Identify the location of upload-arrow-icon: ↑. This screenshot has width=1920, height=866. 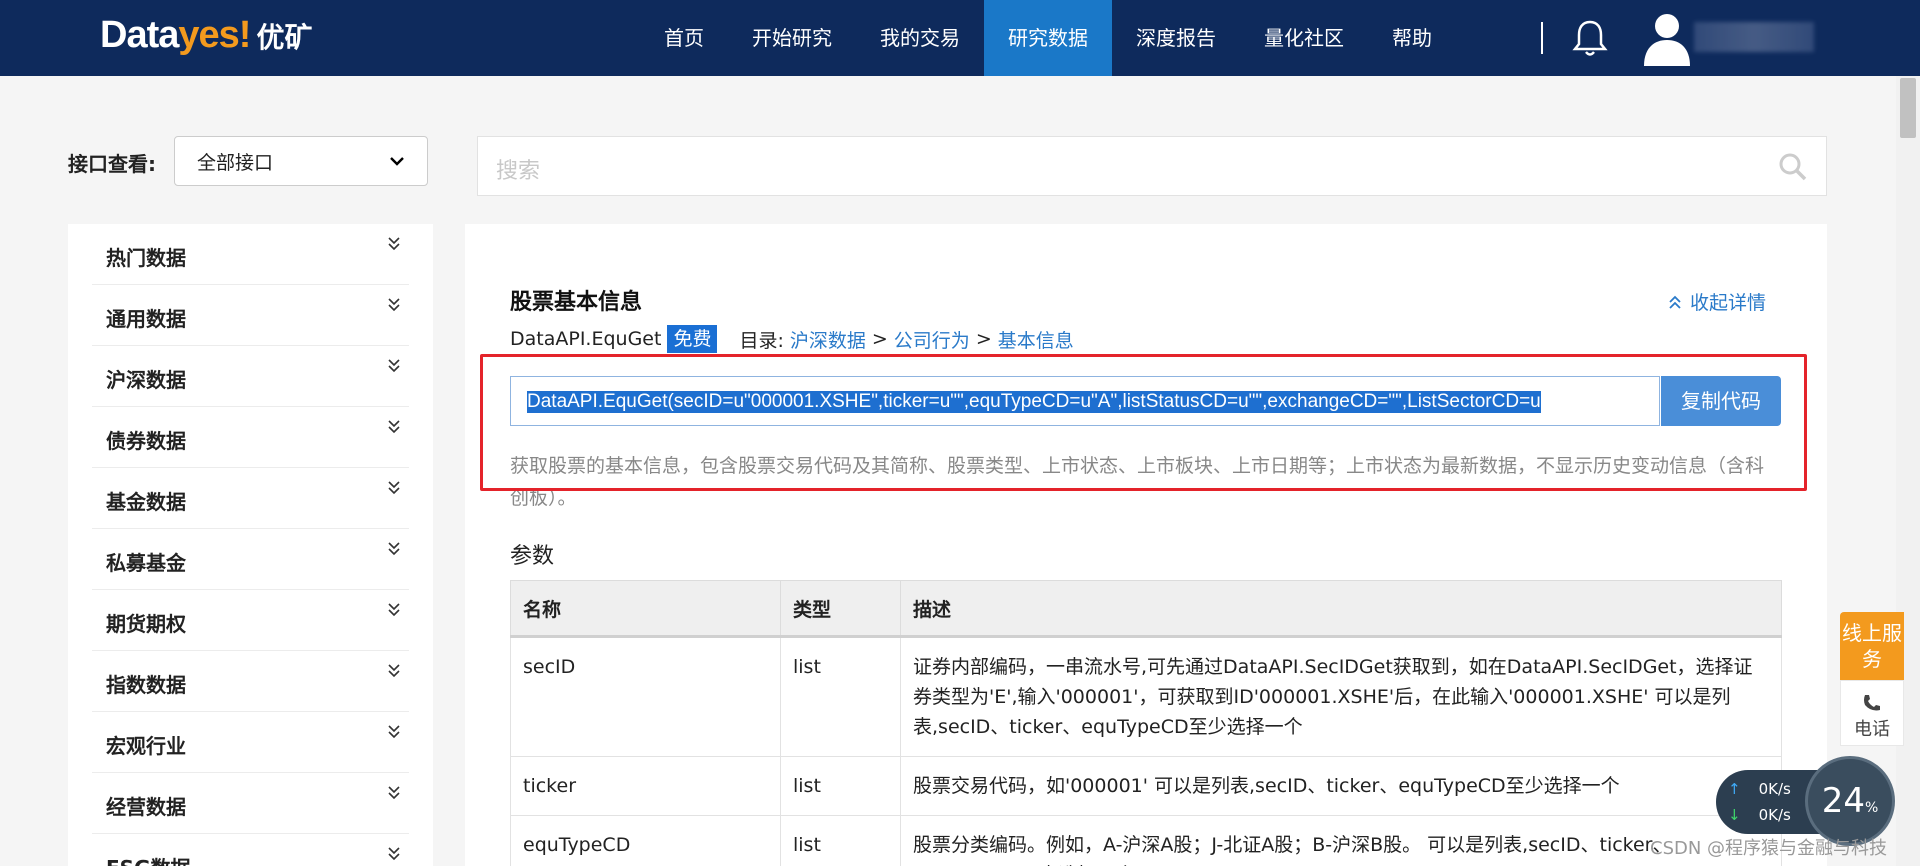
(1734, 789).